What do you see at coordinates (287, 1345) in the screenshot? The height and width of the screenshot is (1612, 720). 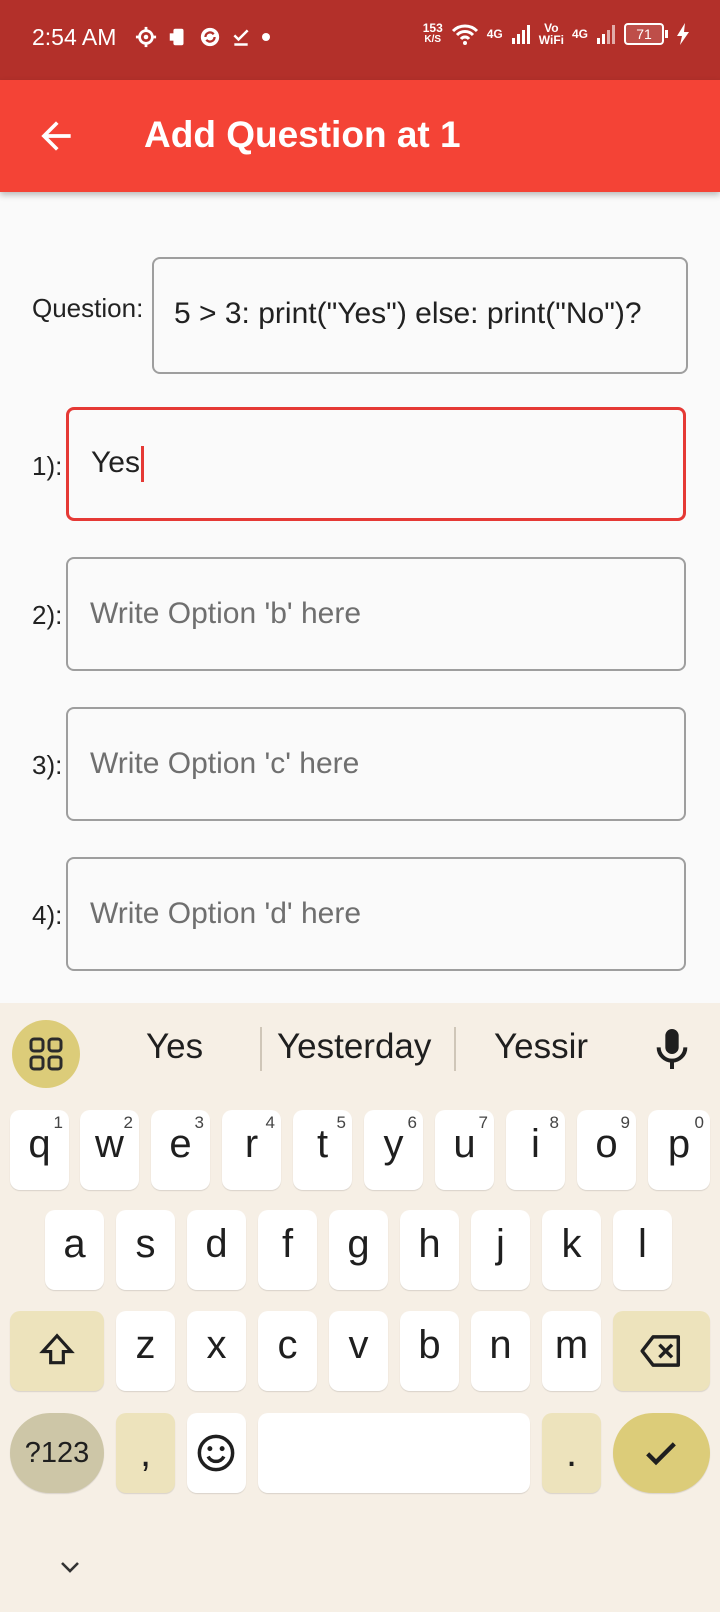 I see `key-char: c` at bounding box center [287, 1345].